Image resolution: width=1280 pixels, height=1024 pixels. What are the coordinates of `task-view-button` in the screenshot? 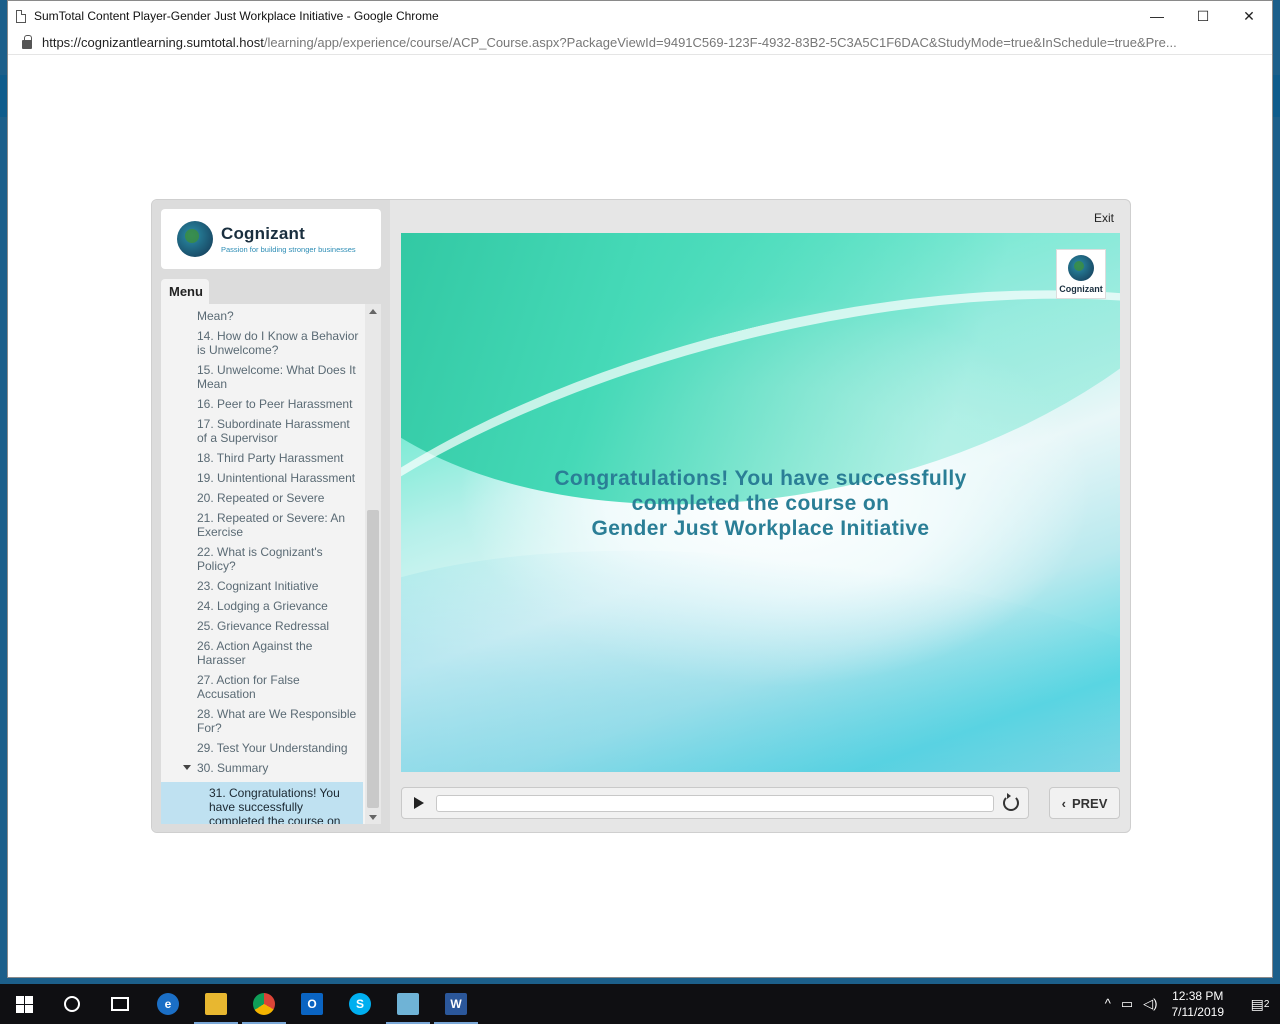 It's located at (120, 1004).